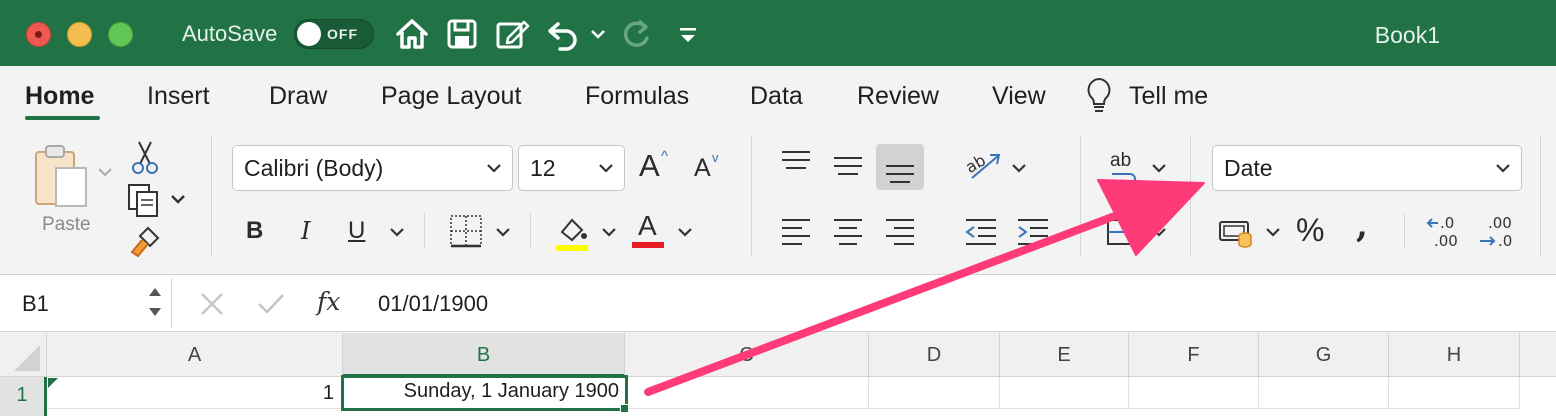  I want to click on tab-view: View, so click(1019, 96).